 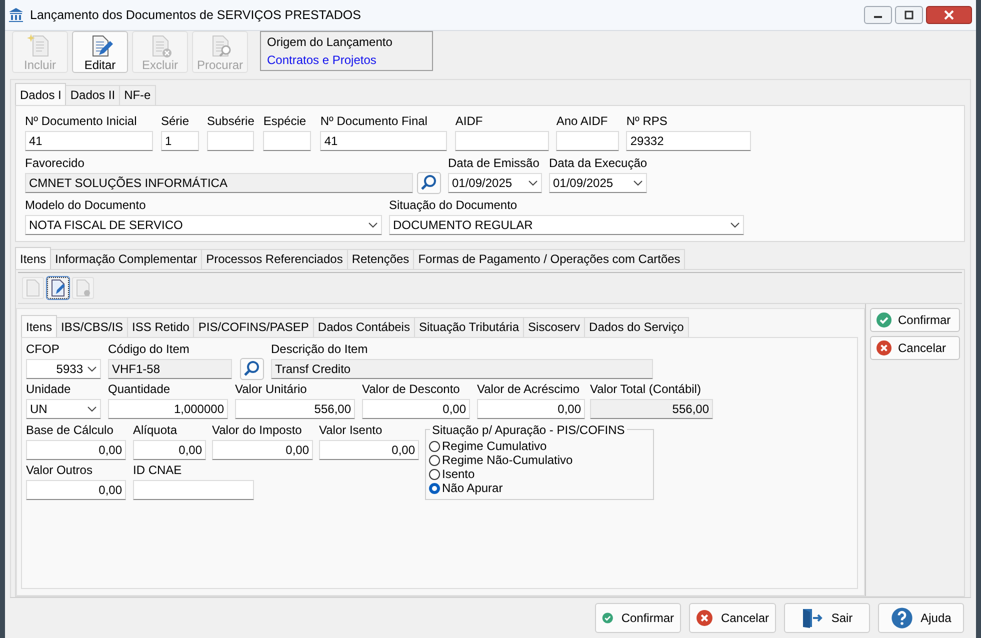 I want to click on tab: Situação Tributária, so click(x=469, y=327).